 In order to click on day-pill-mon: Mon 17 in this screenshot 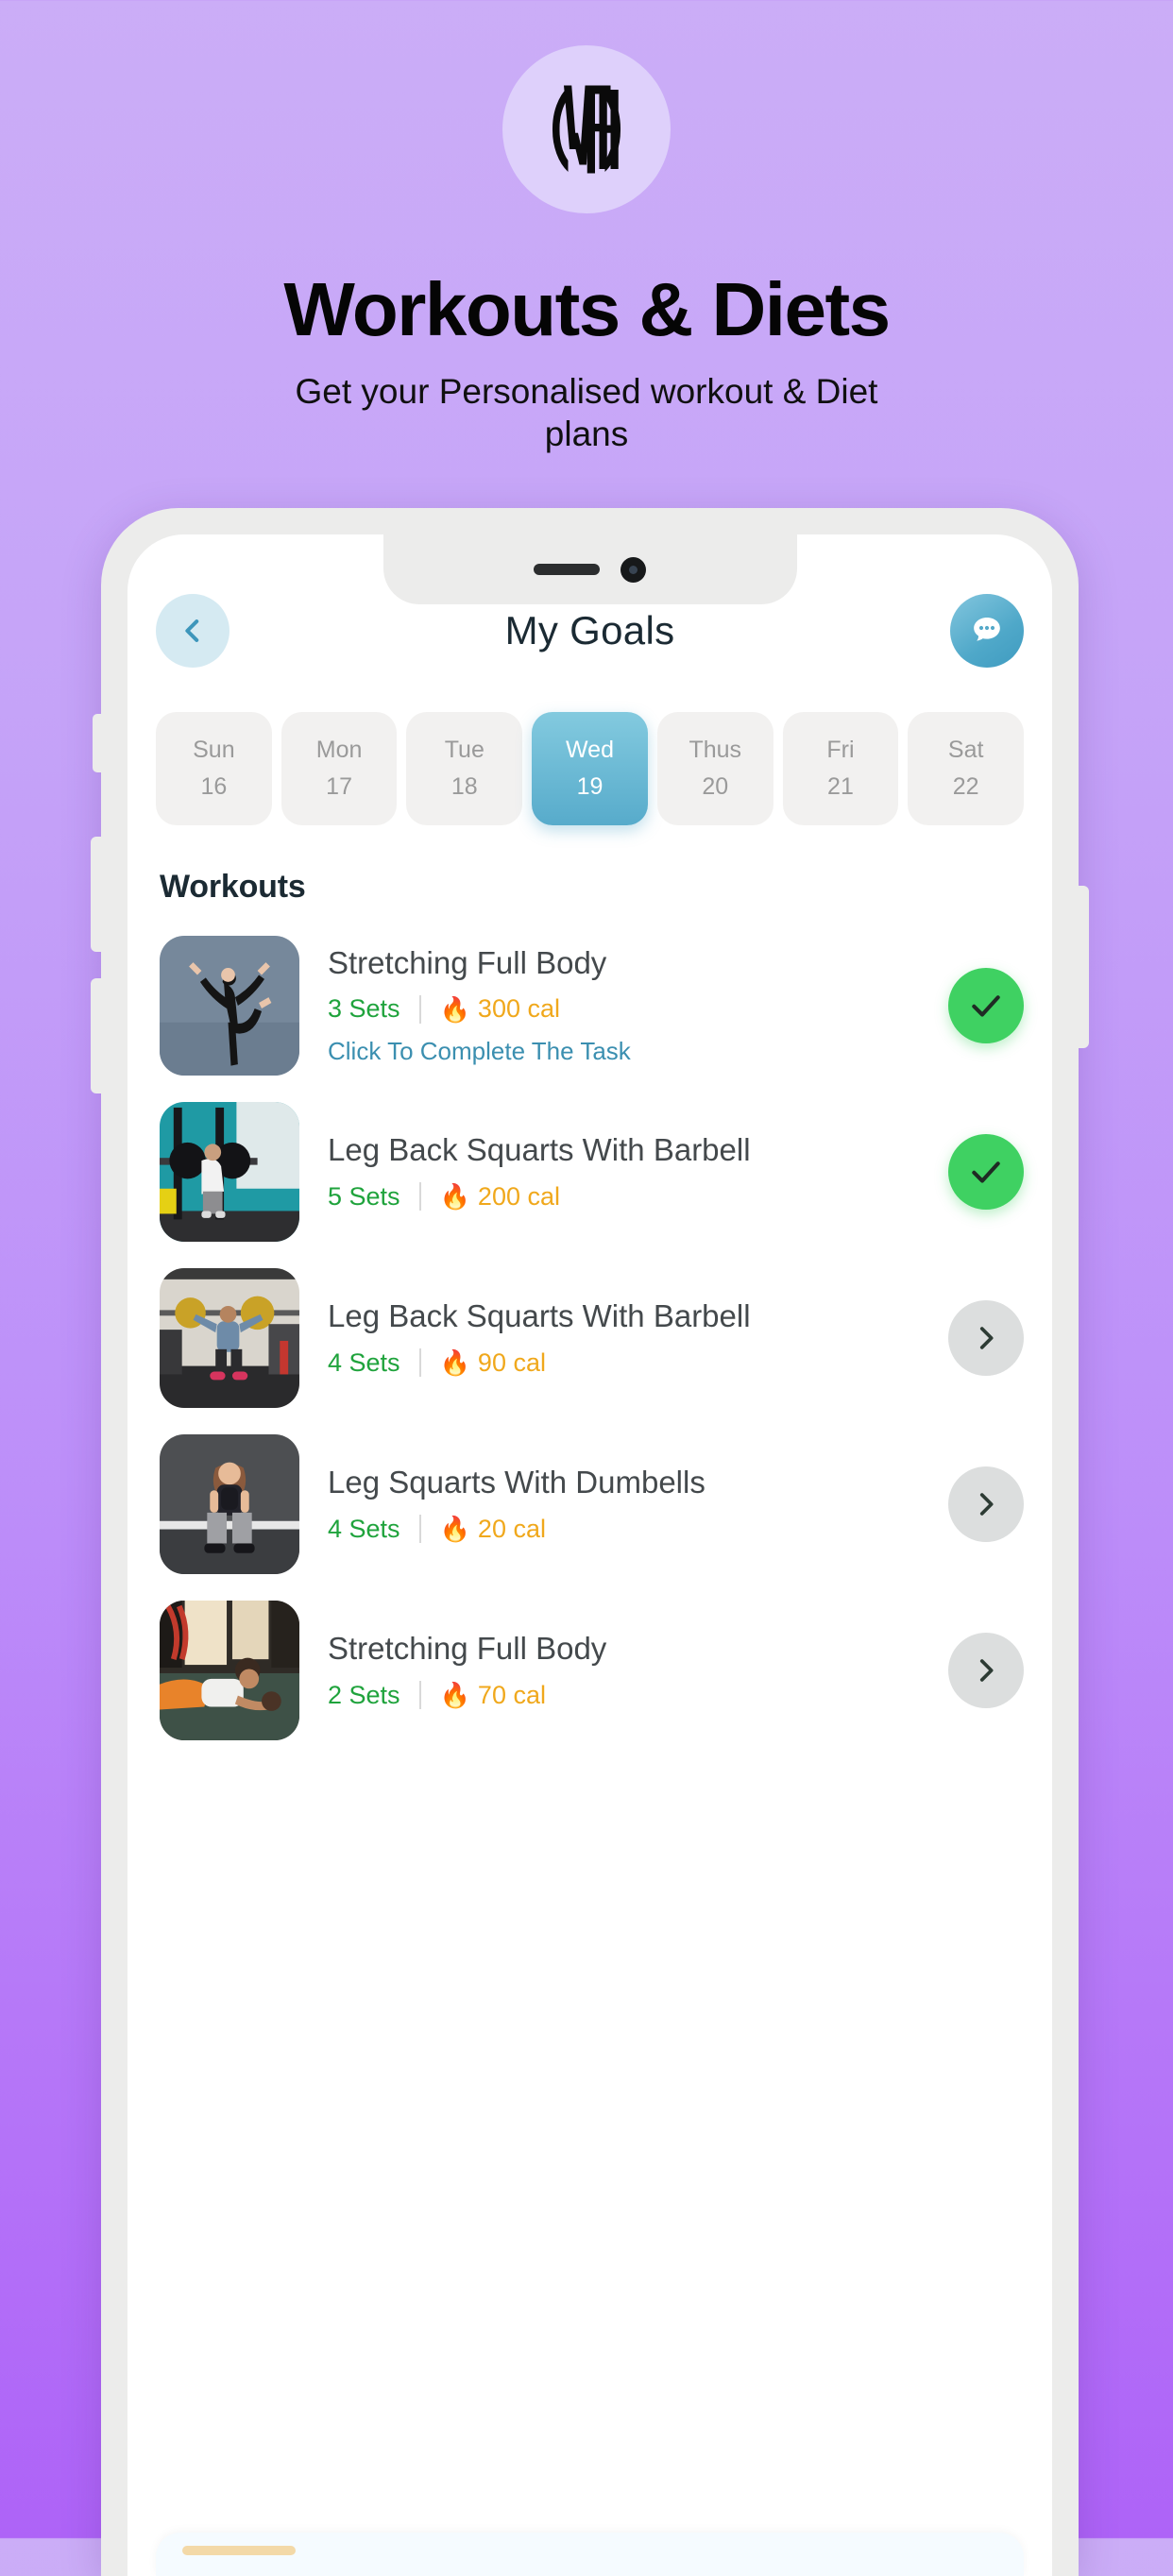, I will do `click(339, 768)`.